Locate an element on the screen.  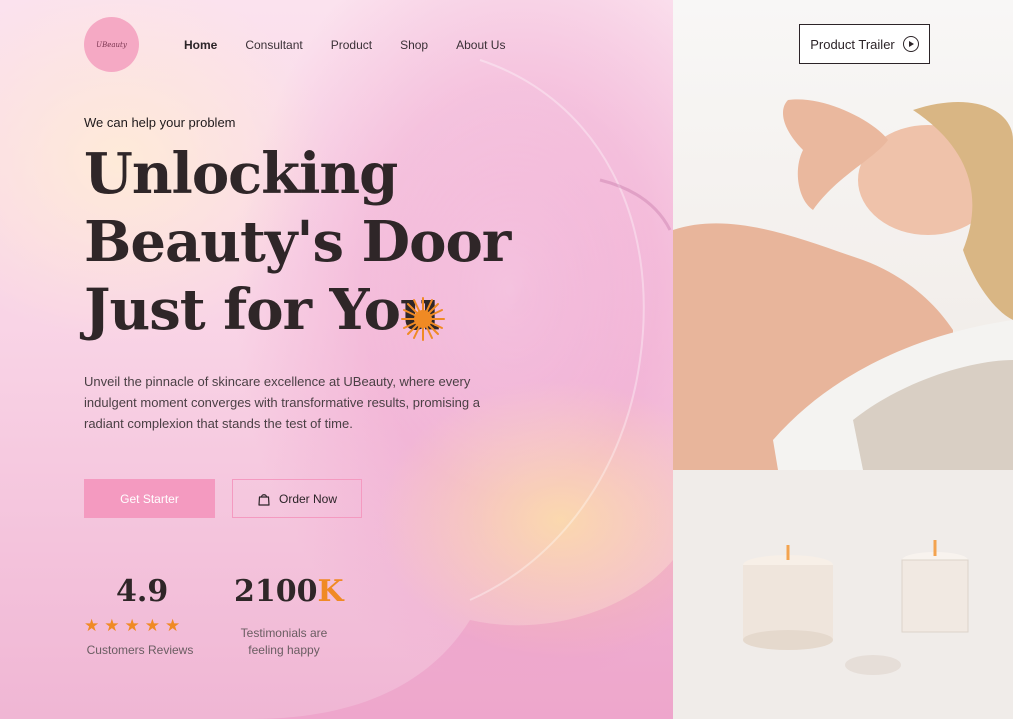
main-nav: Home Consultant Product Shop About Us is located at coordinates (358, 45).